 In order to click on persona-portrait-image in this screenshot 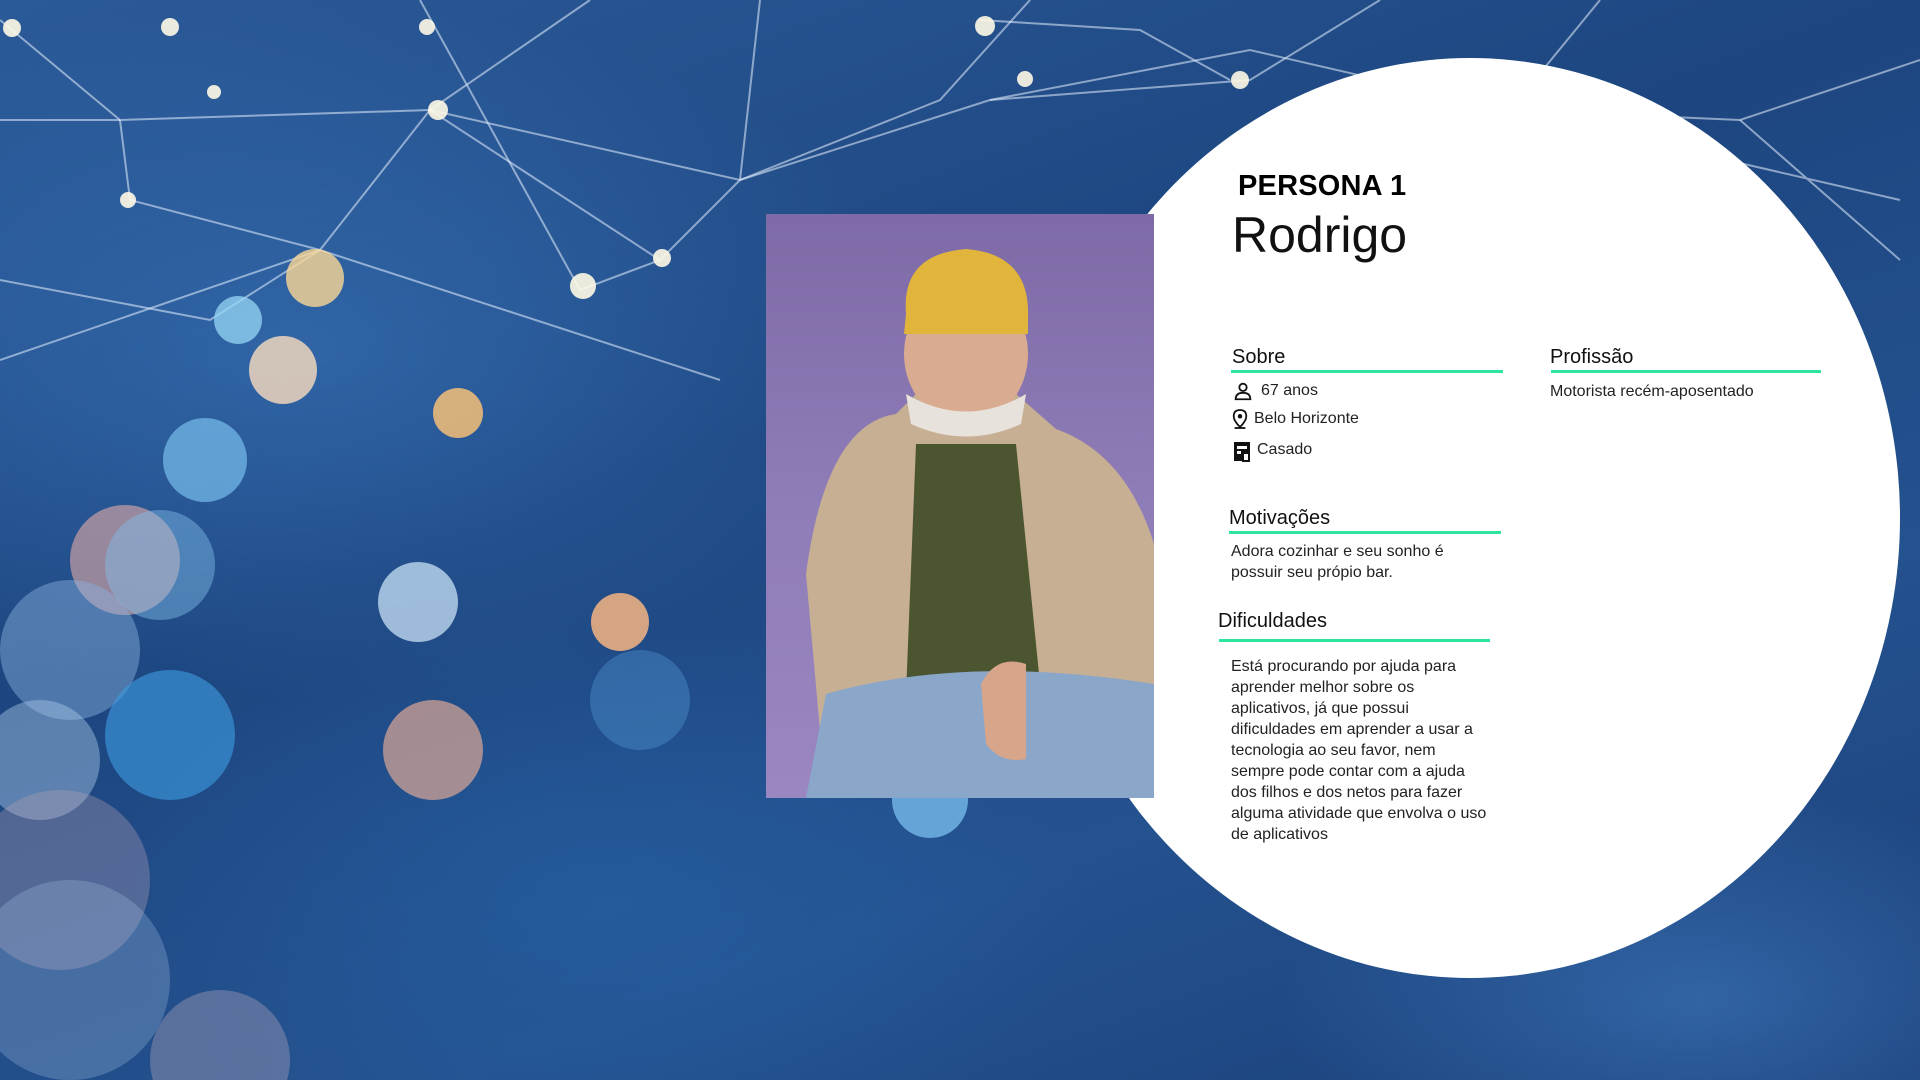, I will do `click(980, 523)`.